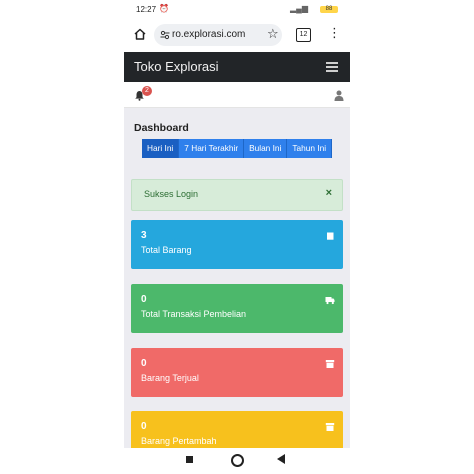 This screenshot has width=474, height=474. What do you see at coordinates (237, 244) in the screenshot?
I see `card-total-barang: 3 Total Barang` at bounding box center [237, 244].